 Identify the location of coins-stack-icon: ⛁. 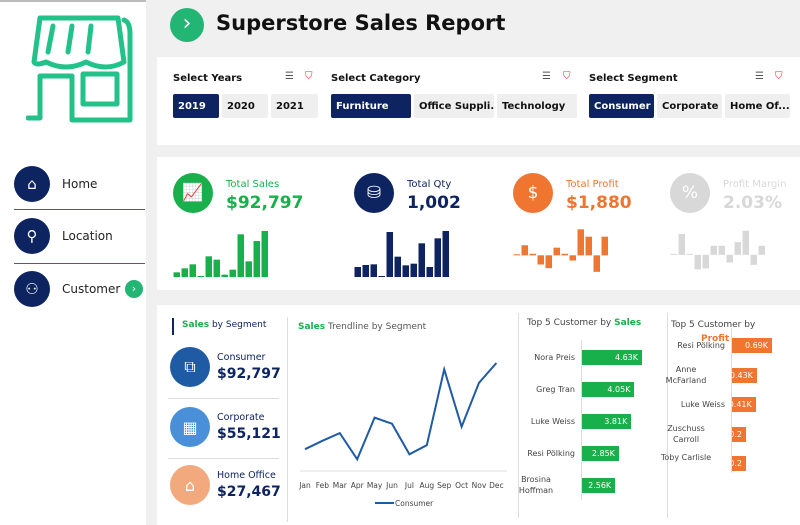
(374, 193).